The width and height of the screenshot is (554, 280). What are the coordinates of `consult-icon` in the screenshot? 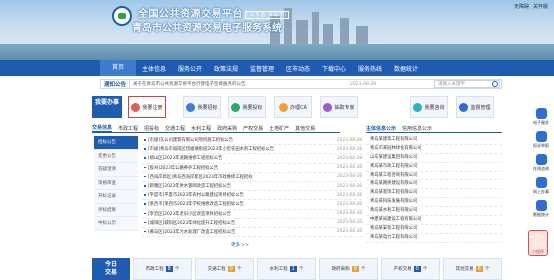 It's located at (418, 107).